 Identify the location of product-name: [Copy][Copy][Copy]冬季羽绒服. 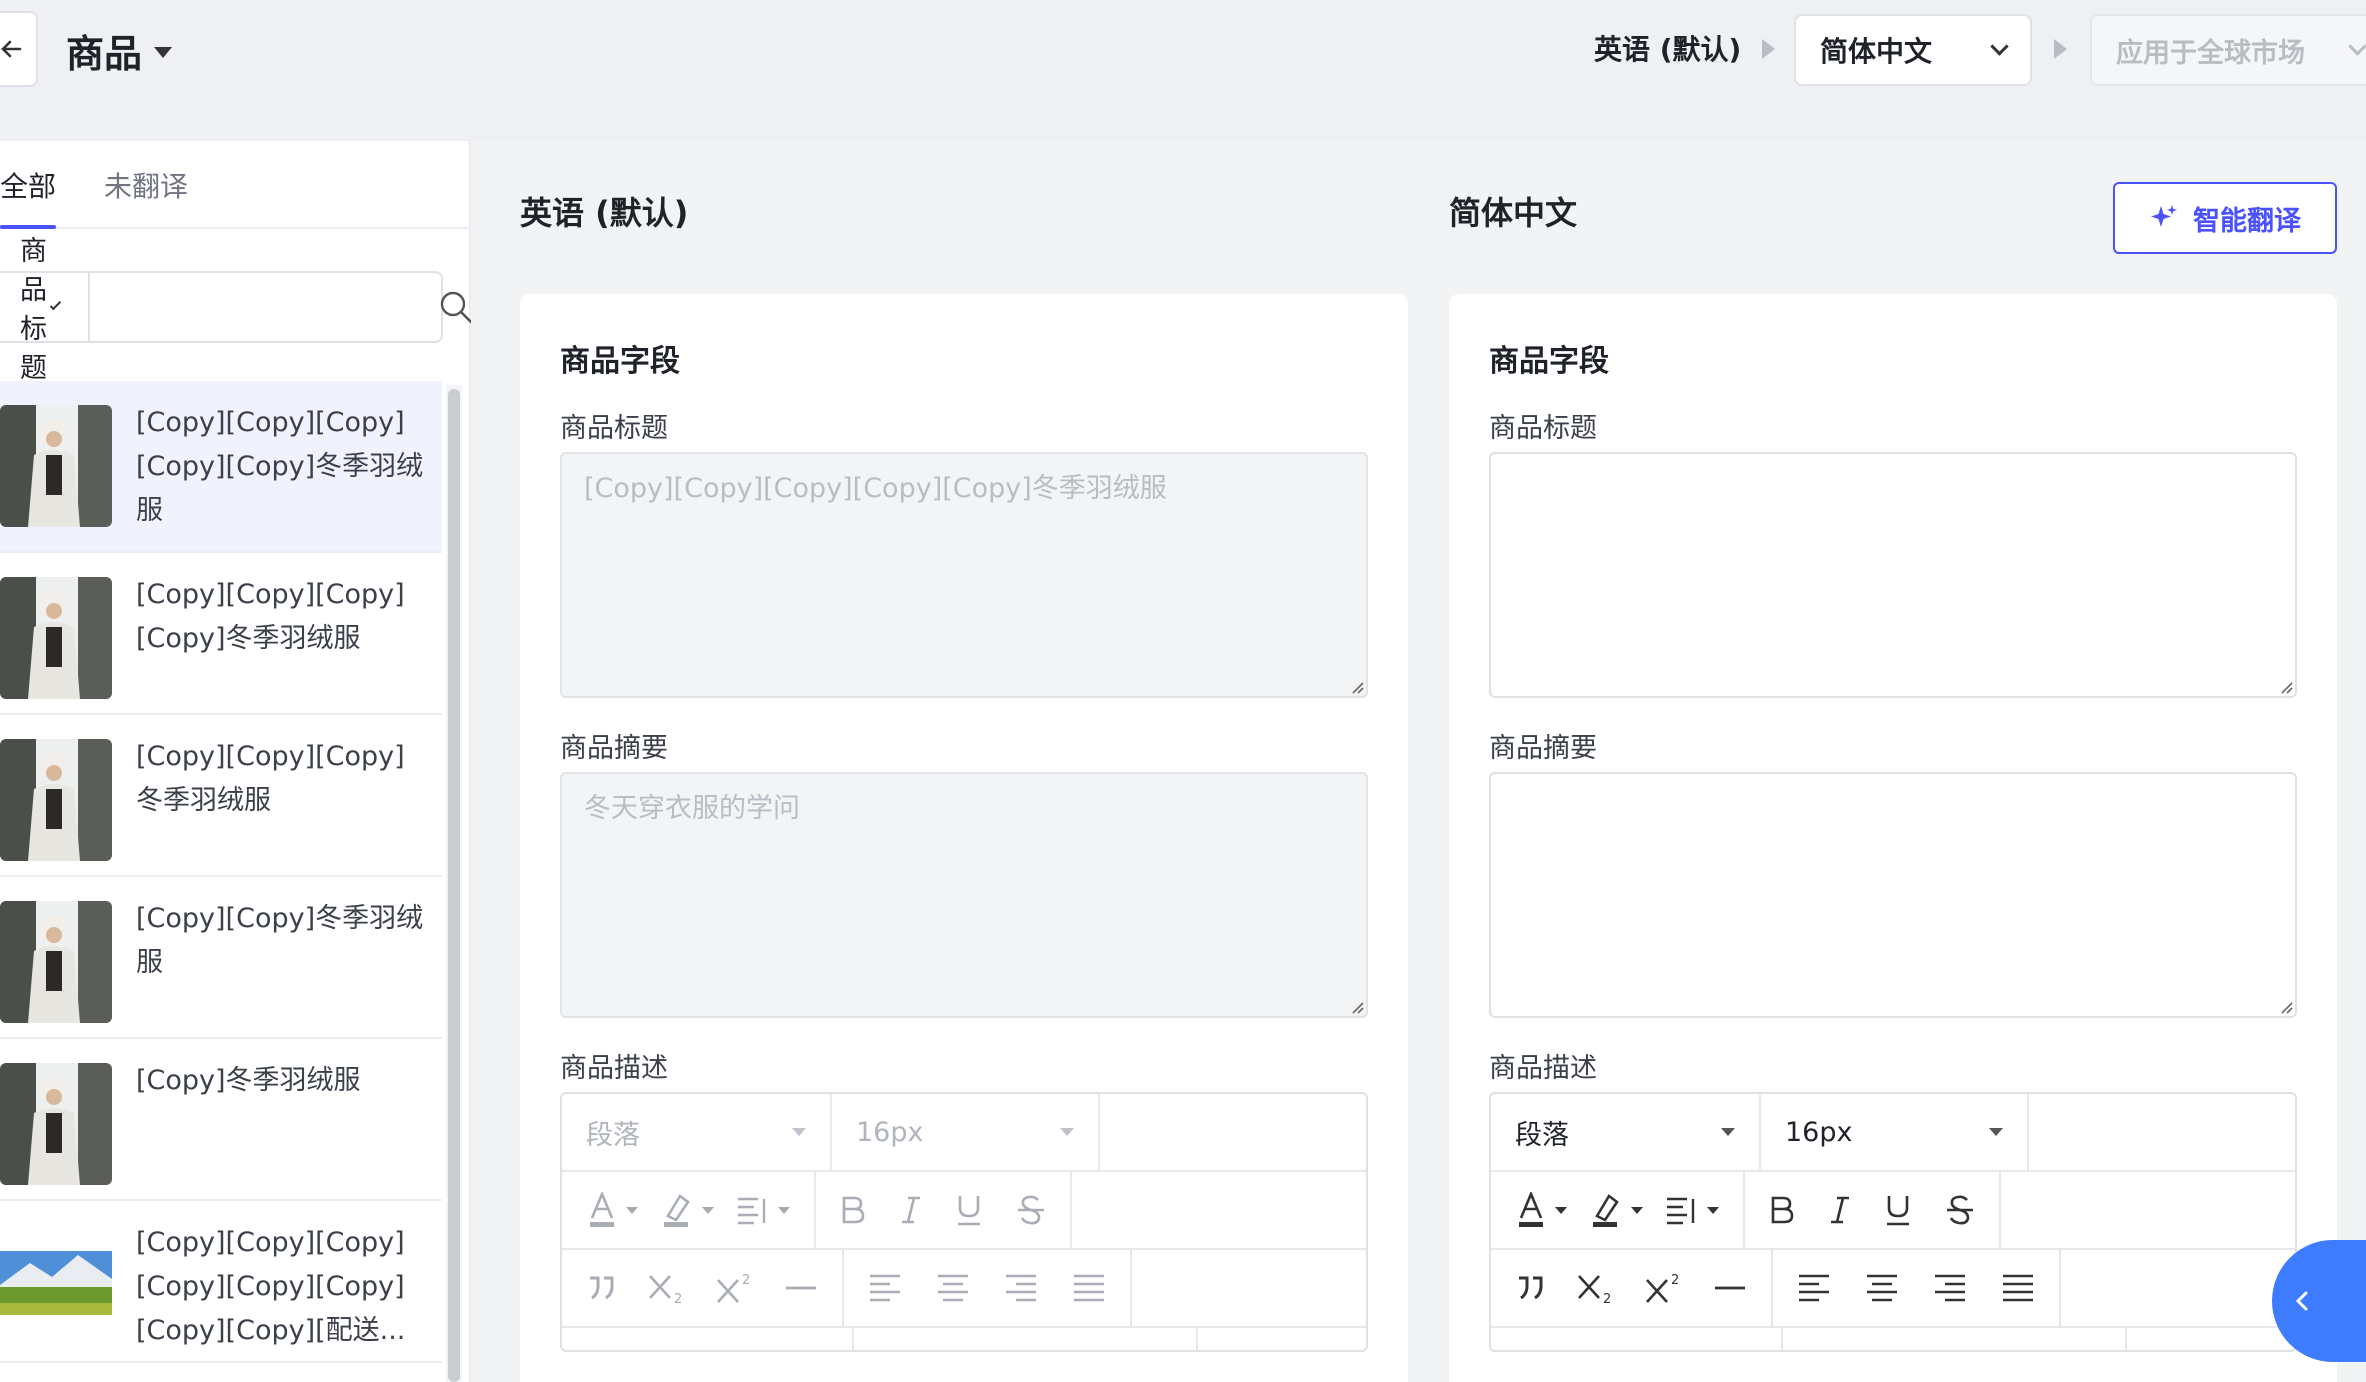
(270, 778).